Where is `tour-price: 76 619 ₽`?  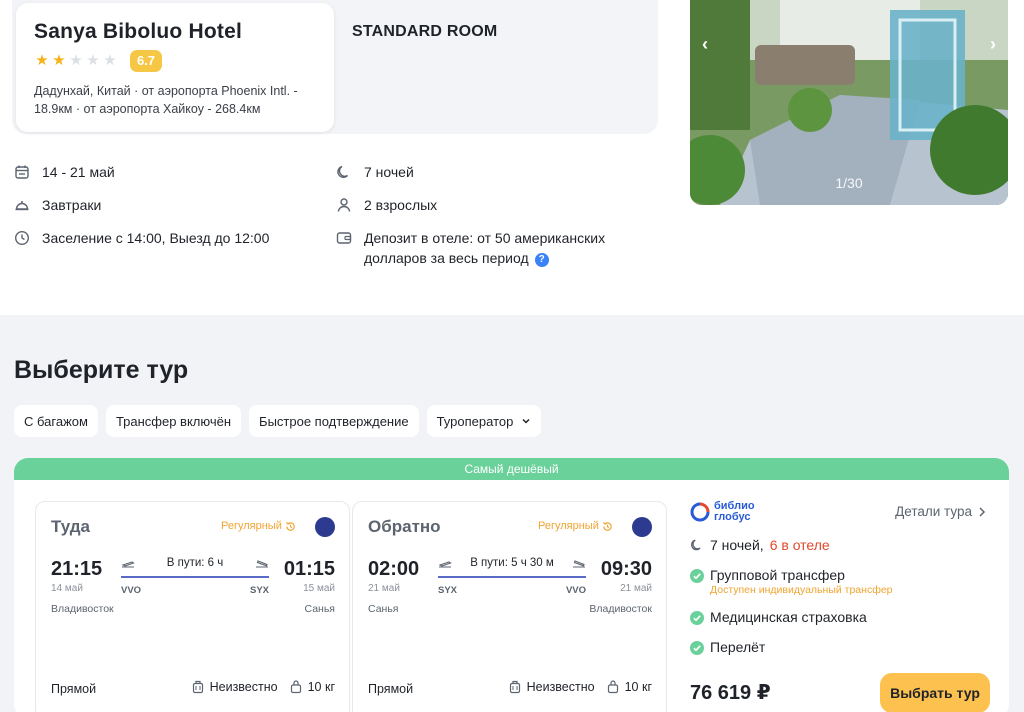
tour-price: 76 619 ₽ is located at coordinates (730, 693).